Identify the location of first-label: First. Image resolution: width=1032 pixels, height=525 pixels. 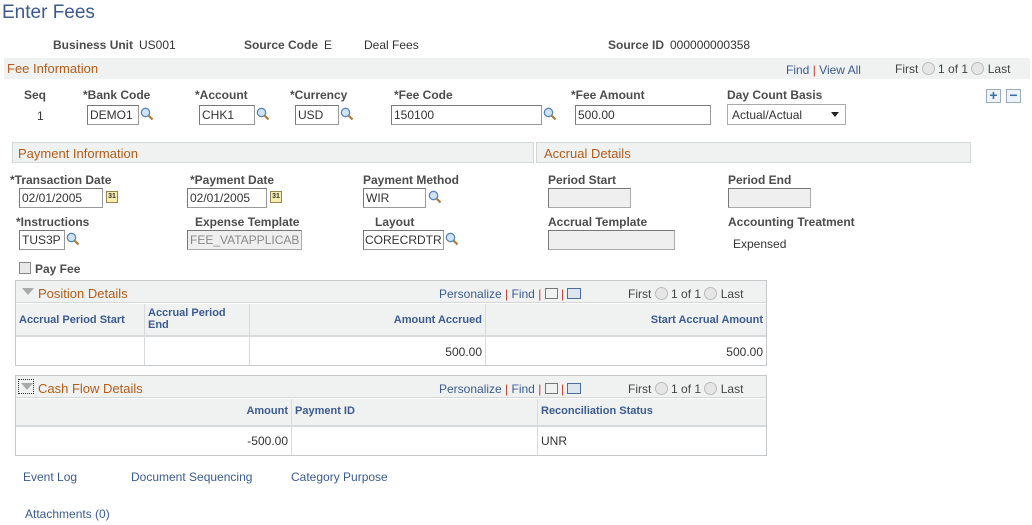
(640, 294).